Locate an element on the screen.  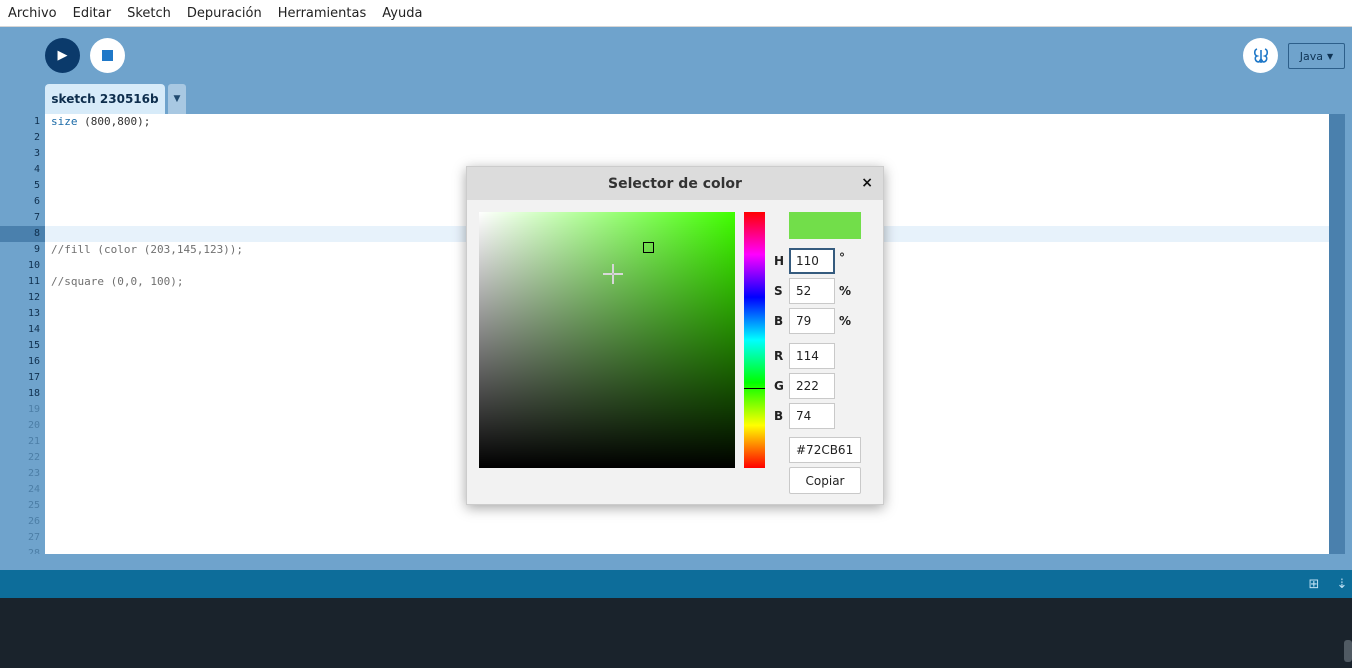
play-icon: ▶ is located at coordinates (62, 55).